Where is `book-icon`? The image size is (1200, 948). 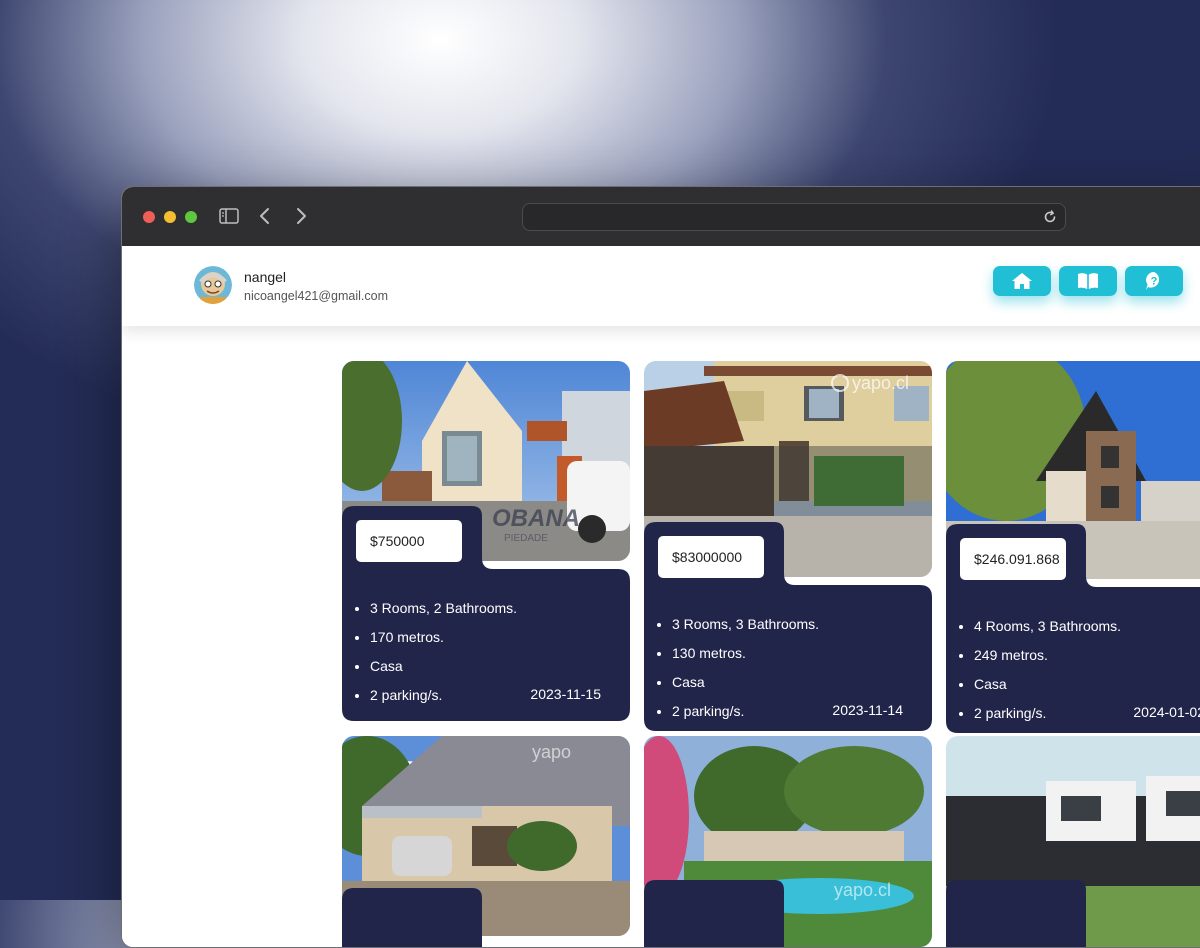 book-icon is located at coordinates (1088, 281).